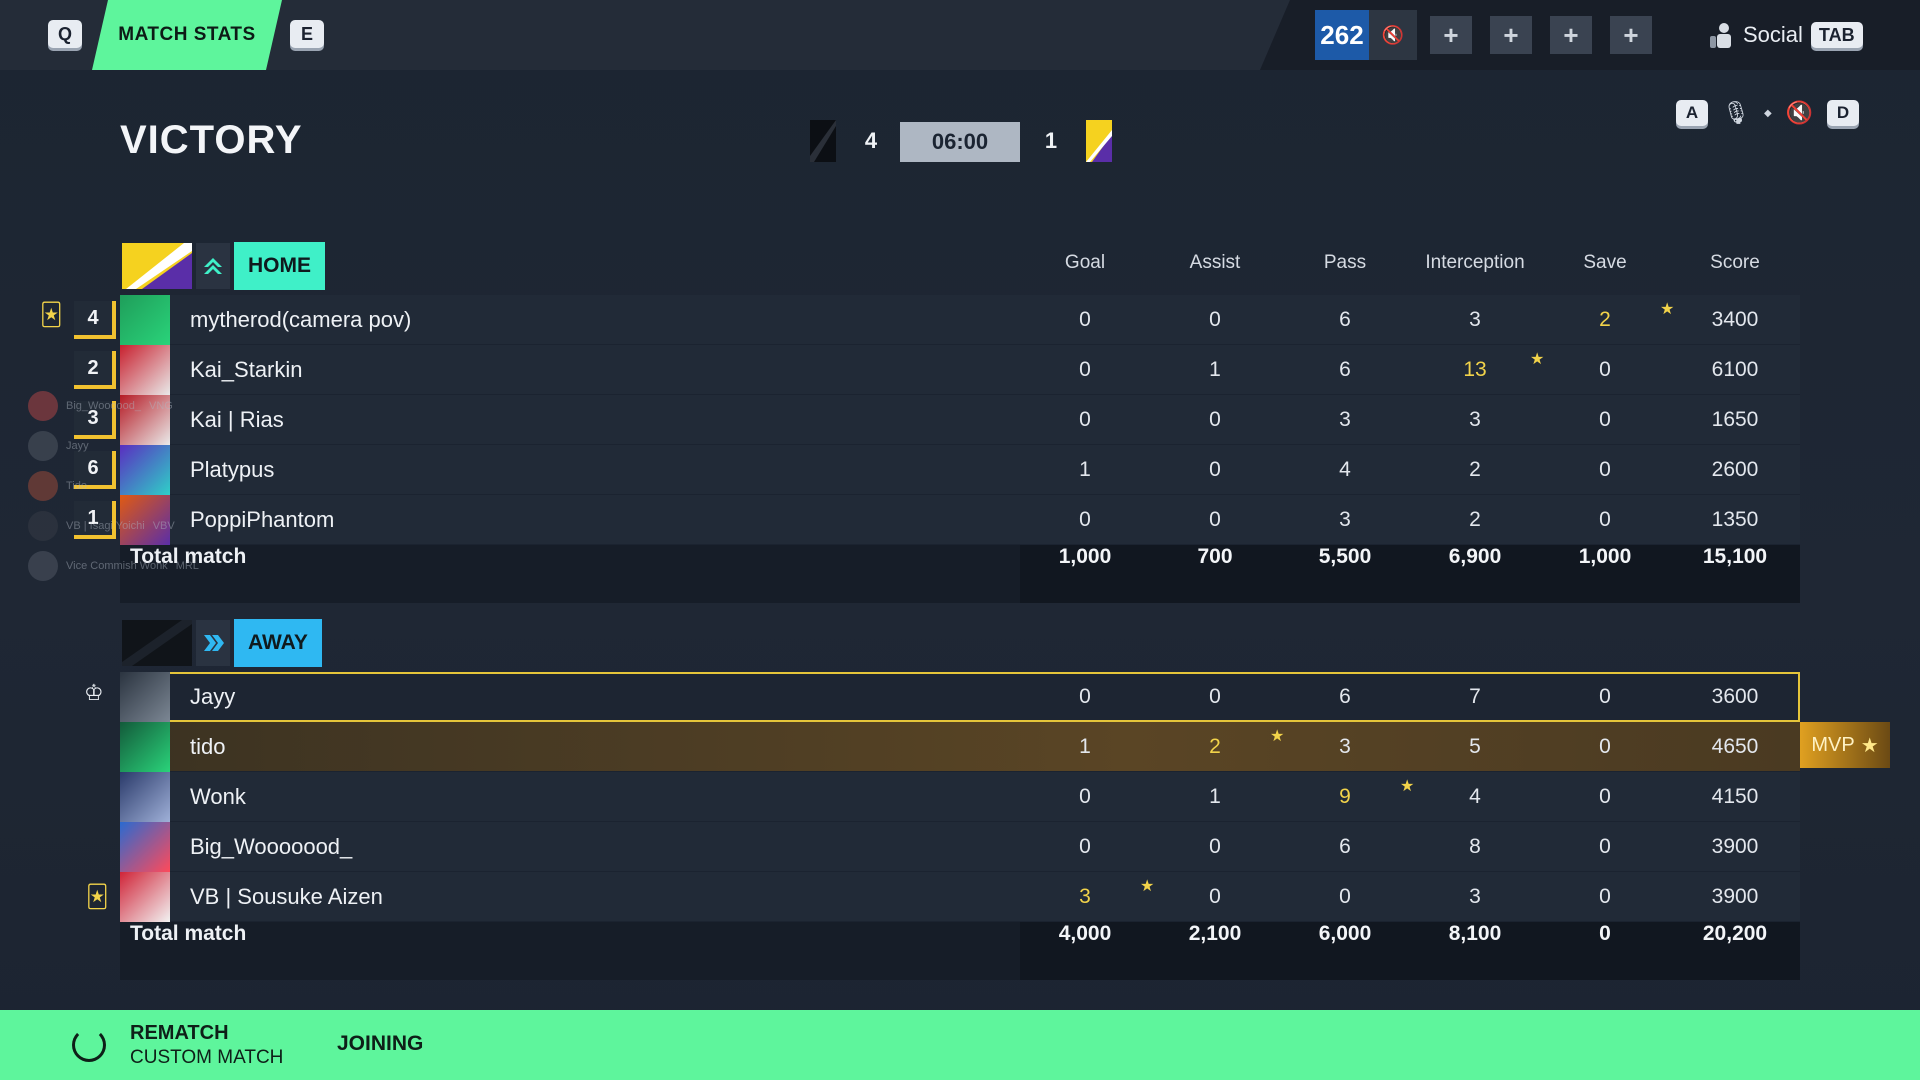  Describe the element at coordinates (1345, 933) in the screenshot. I see `away-total-pass: 6,000` at that location.